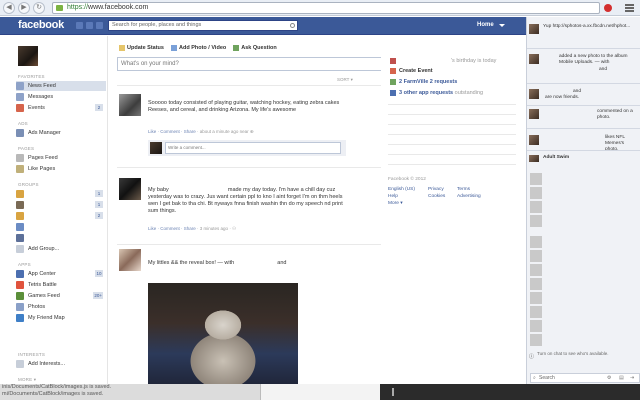  I want to click on profile-avatar, so click(28, 56).